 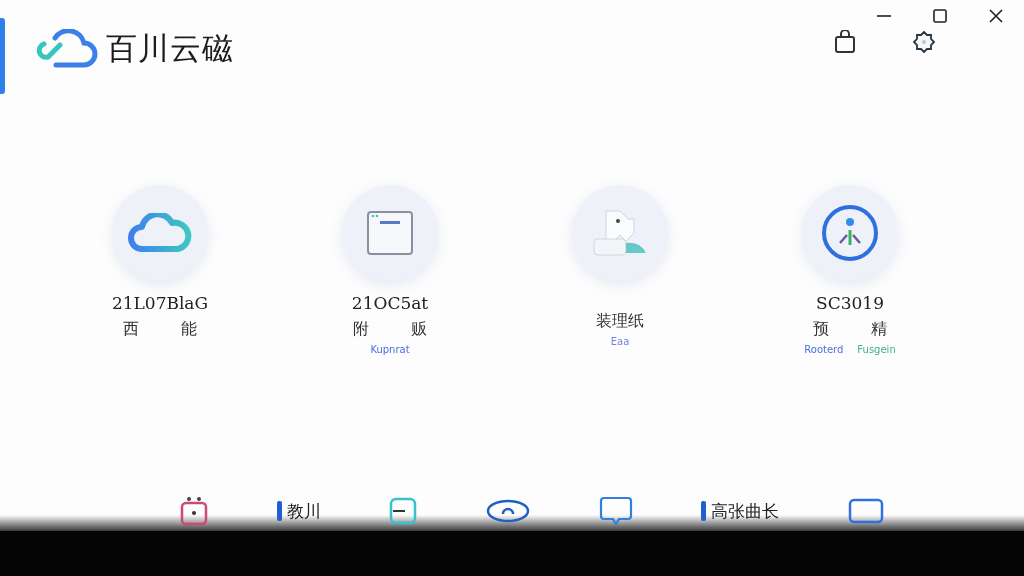 What do you see at coordinates (850, 233) in the screenshot?
I see `person-in-circle-icon` at bounding box center [850, 233].